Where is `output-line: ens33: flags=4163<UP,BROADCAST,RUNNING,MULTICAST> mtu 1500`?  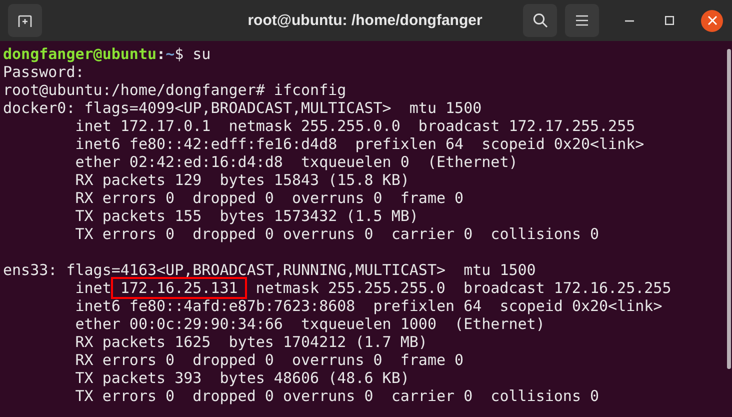 output-line: ens33: flags=4163<UP,BROADCAST,RUNNING,MULTICAST> mtu 1500 is located at coordinates (269, 270).